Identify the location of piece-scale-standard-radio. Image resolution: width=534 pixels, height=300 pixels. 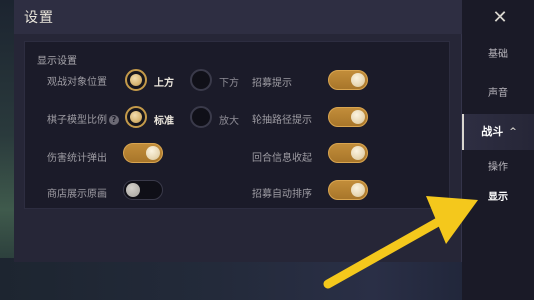
(136, 117).